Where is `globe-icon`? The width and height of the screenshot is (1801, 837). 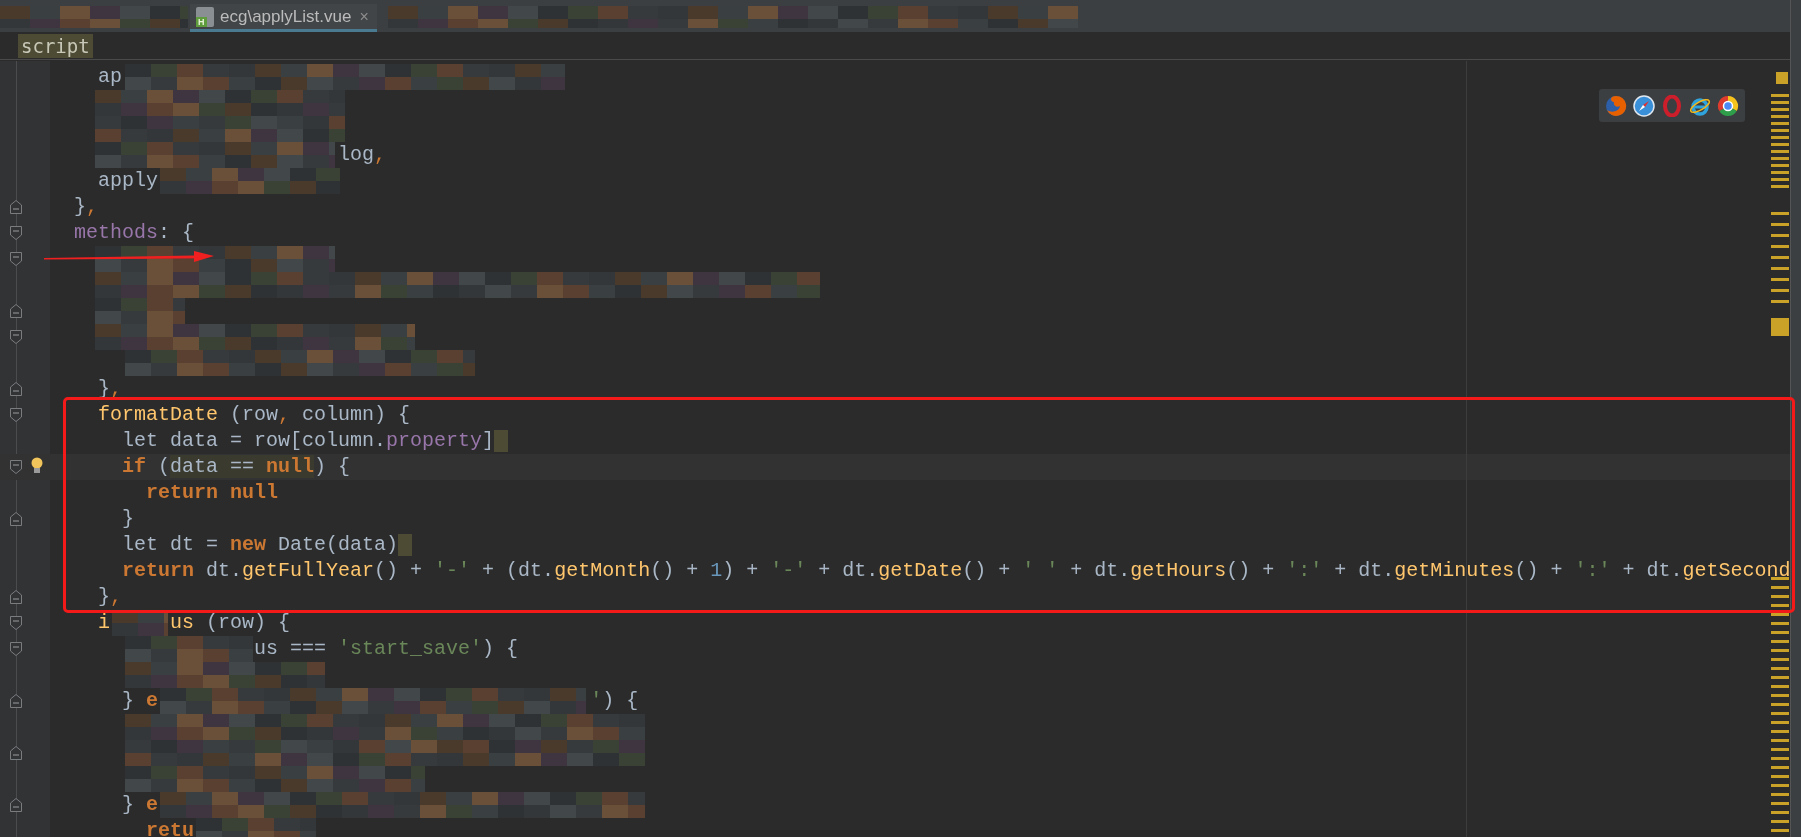
globe-icon is located at coordinates (1616, 105).